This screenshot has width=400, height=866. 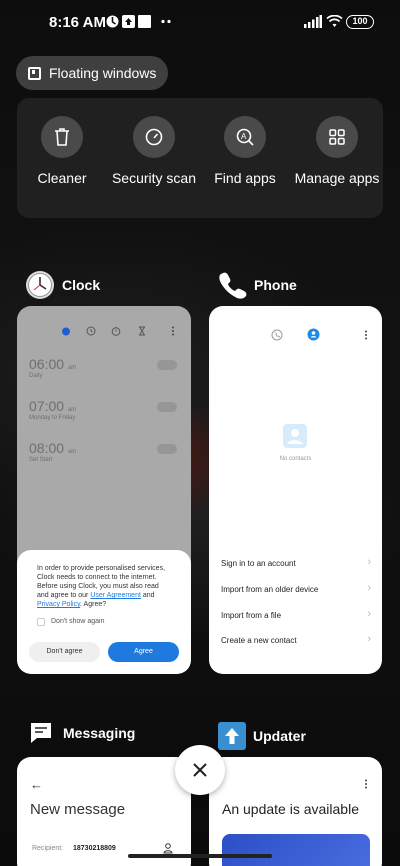 I want to click on status-bar: 8:16 AM 100, so click(x=200, y=22).